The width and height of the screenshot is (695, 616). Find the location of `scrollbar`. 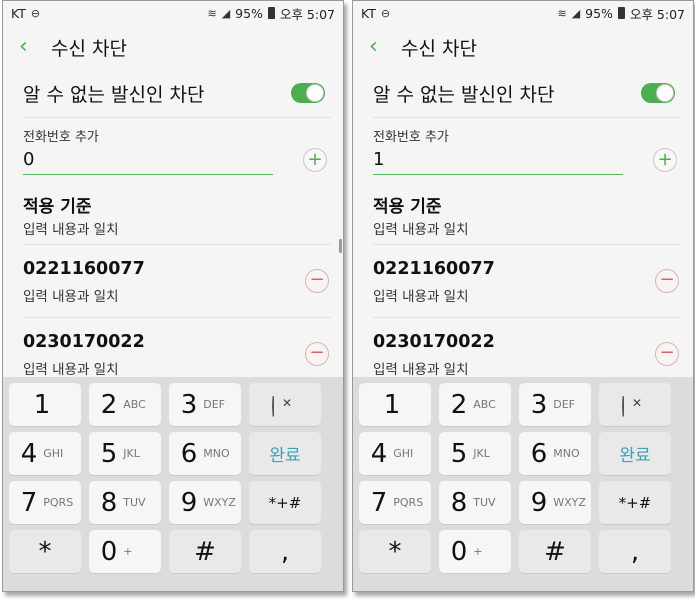

scrollbar is located at coordinates (340, 246).